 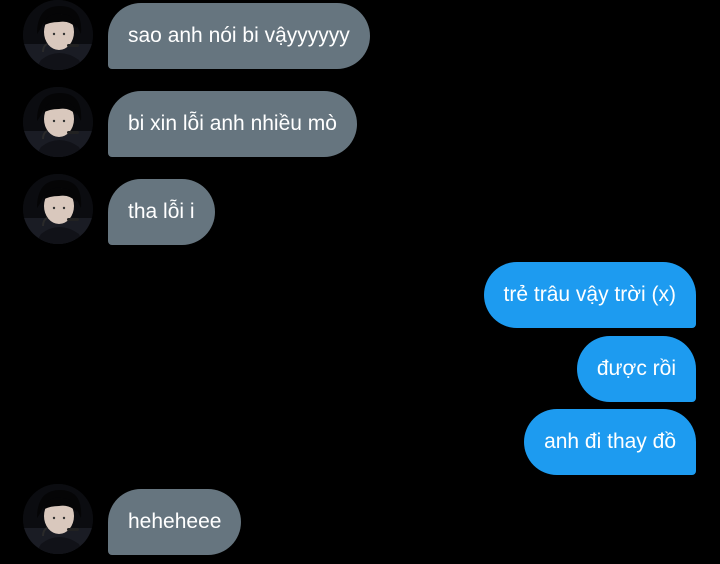 I want to click on message-text: tha lỗi i, so click(x=161, y=211).